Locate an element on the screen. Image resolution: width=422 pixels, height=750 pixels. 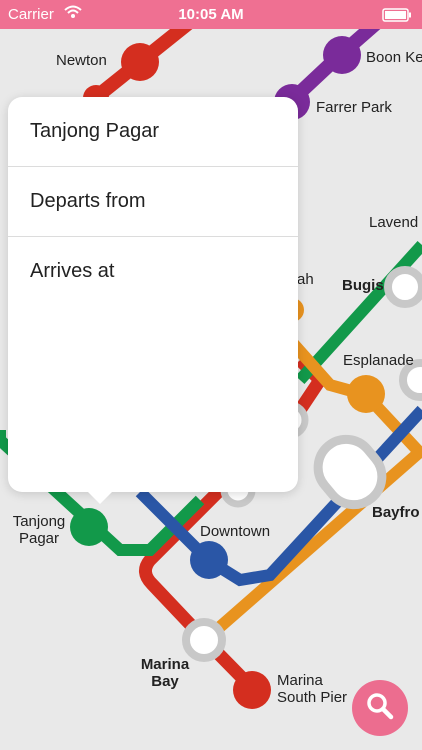
departs-from-option: Departs from is located at coordinates (153, 202).